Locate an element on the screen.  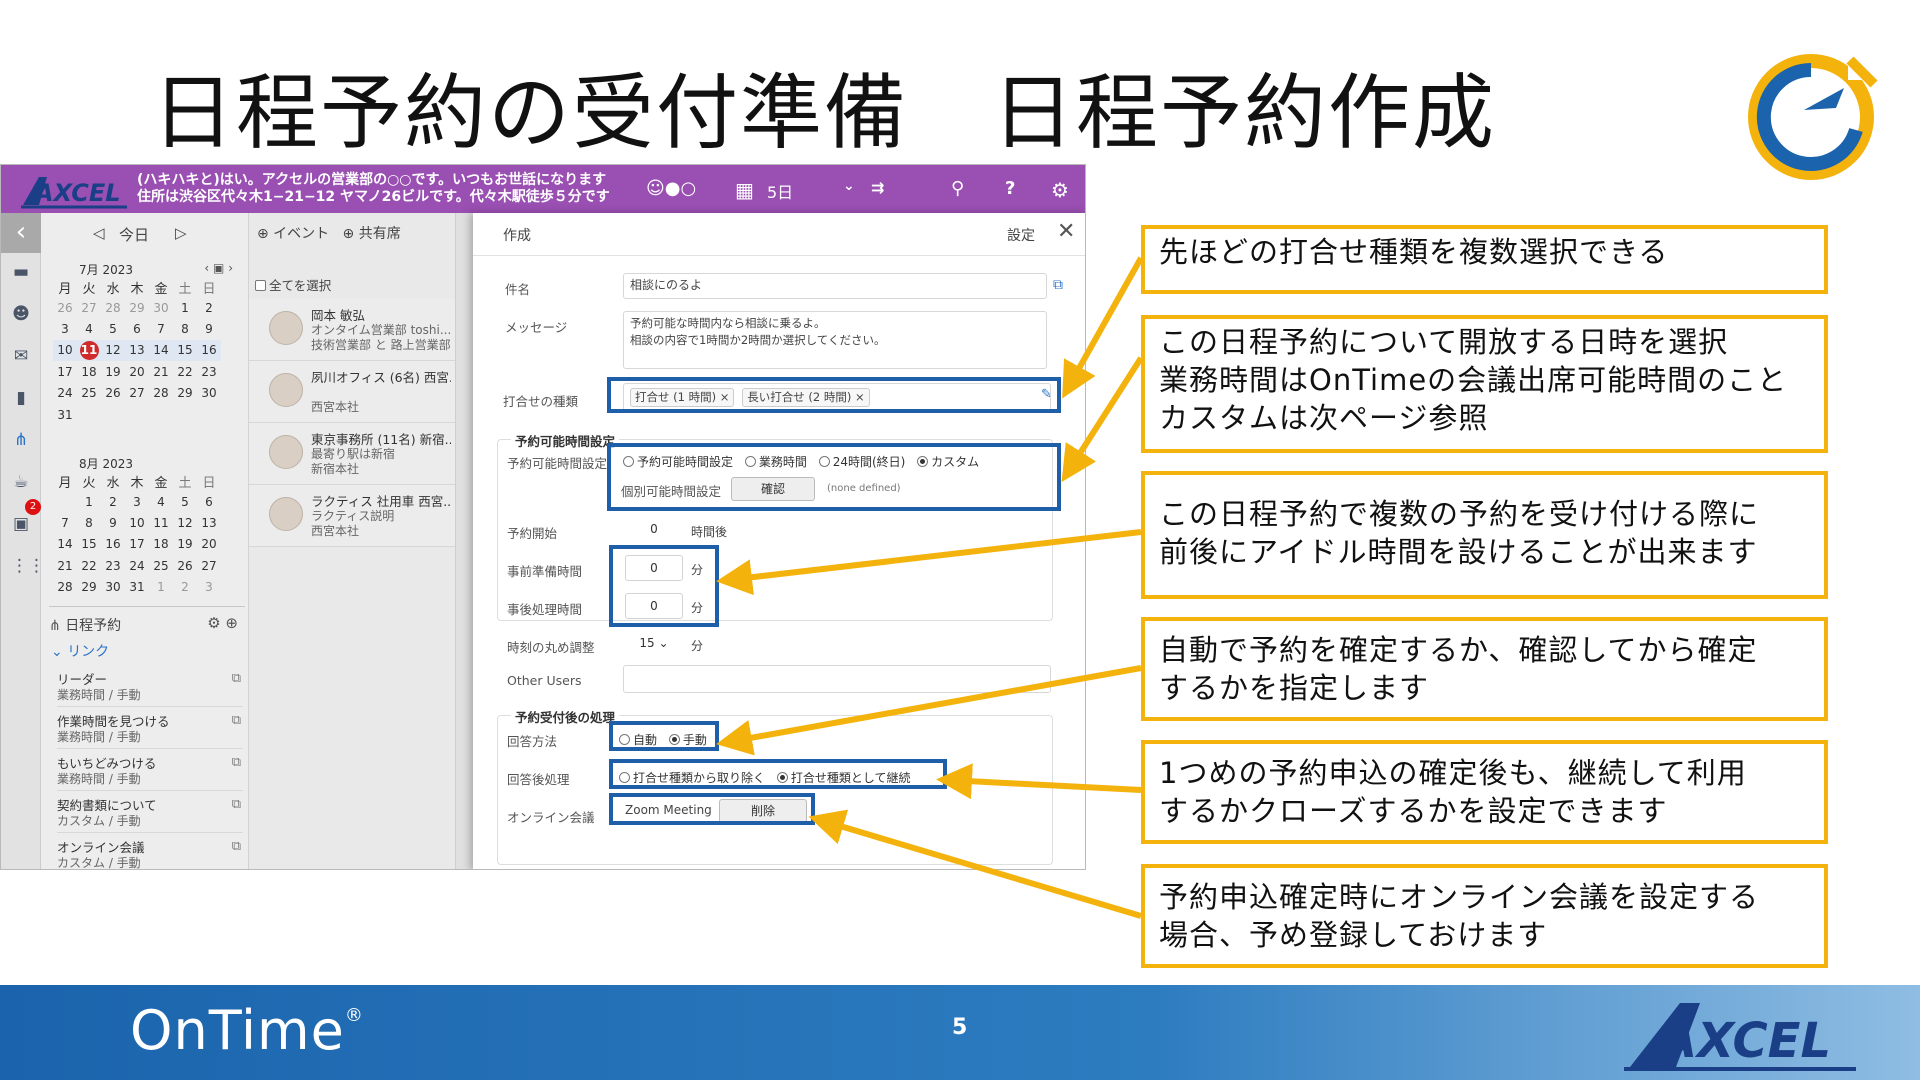
add-icon: ⊕ is located at coordinates (231, 623).